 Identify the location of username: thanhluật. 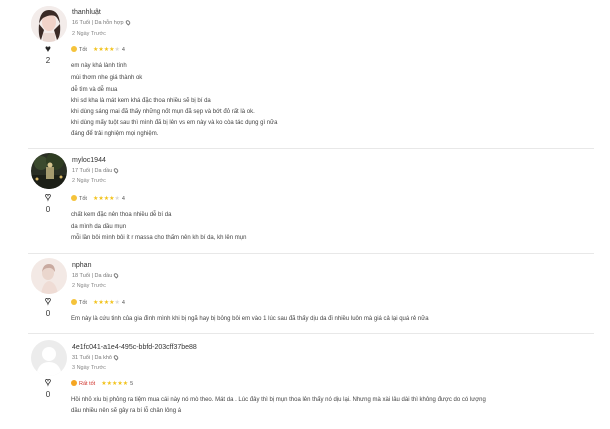
(86, 12).